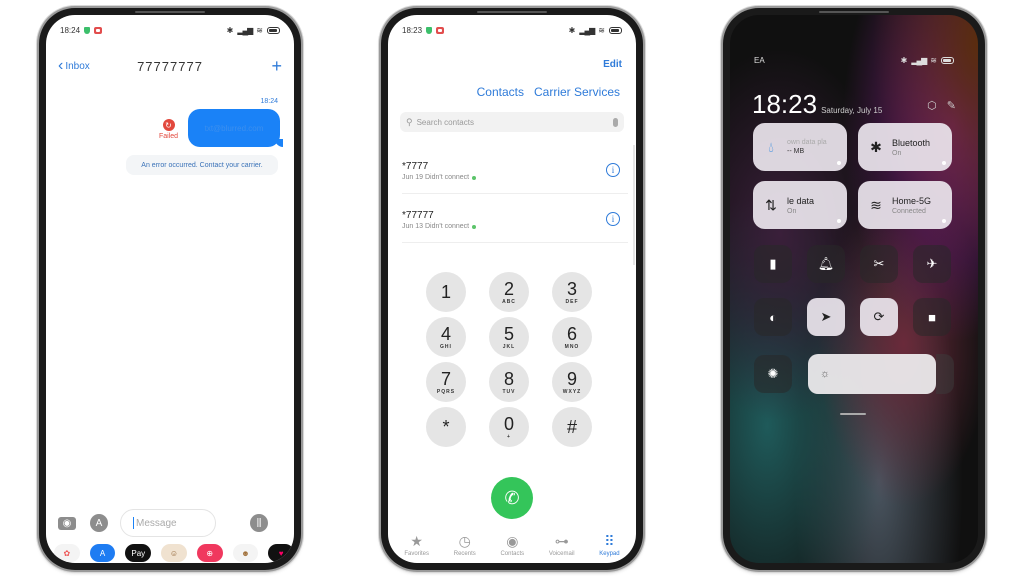 Image resolution: width=1024 pixels, height=576 pixels. I want to click on silent-toggle: 🔔︎, so click(826, 264).